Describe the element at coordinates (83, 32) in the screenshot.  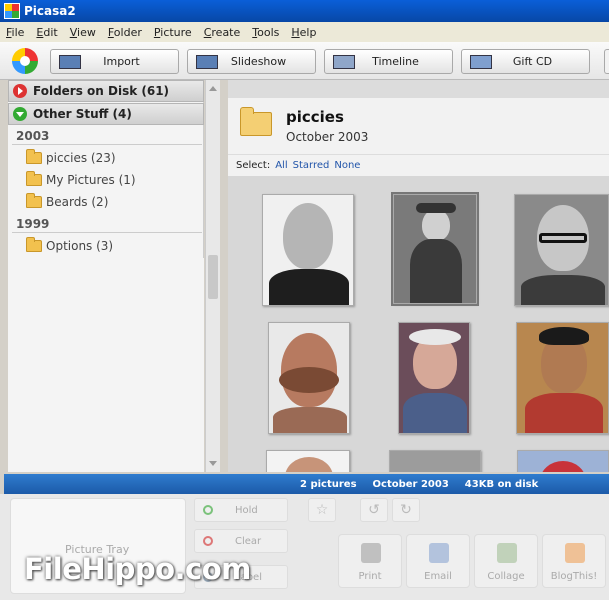
I see `menu-view: View` at that location.